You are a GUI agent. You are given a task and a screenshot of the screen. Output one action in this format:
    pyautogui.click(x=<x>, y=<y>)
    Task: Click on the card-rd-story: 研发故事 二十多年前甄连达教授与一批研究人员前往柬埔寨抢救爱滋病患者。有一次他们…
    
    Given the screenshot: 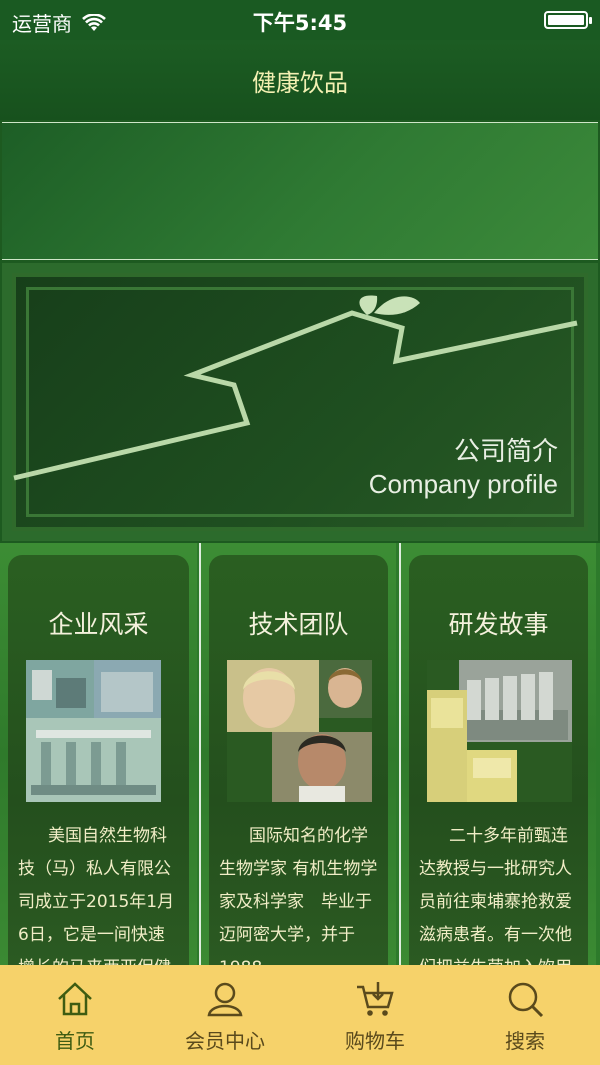 What is the action you would take?
    pyautogui.click(x=497, y=759)
    